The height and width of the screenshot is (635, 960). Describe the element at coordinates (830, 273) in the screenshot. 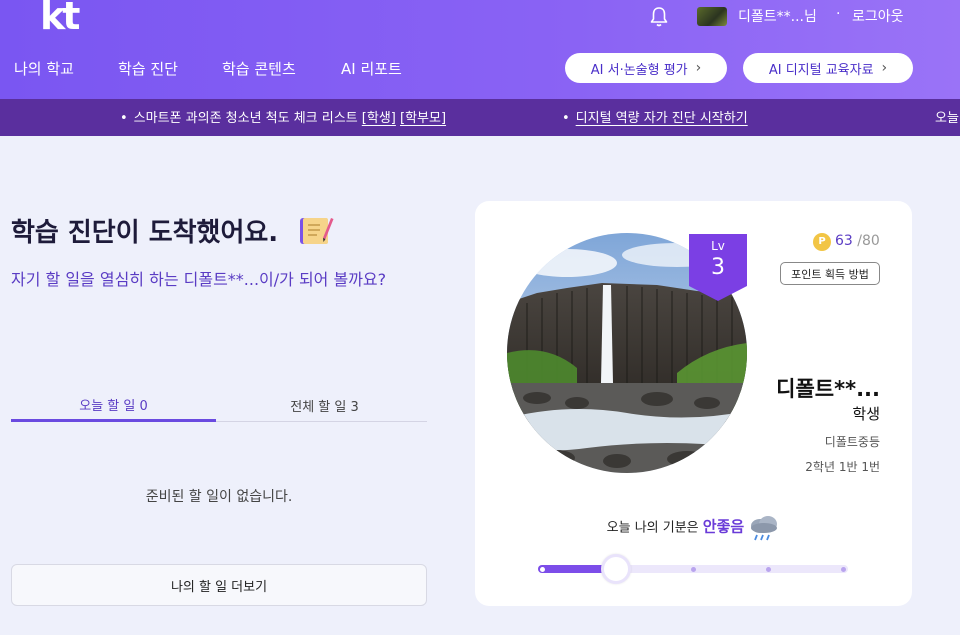

I see `points-howto-button: 포인트 획득 방법` at that location.